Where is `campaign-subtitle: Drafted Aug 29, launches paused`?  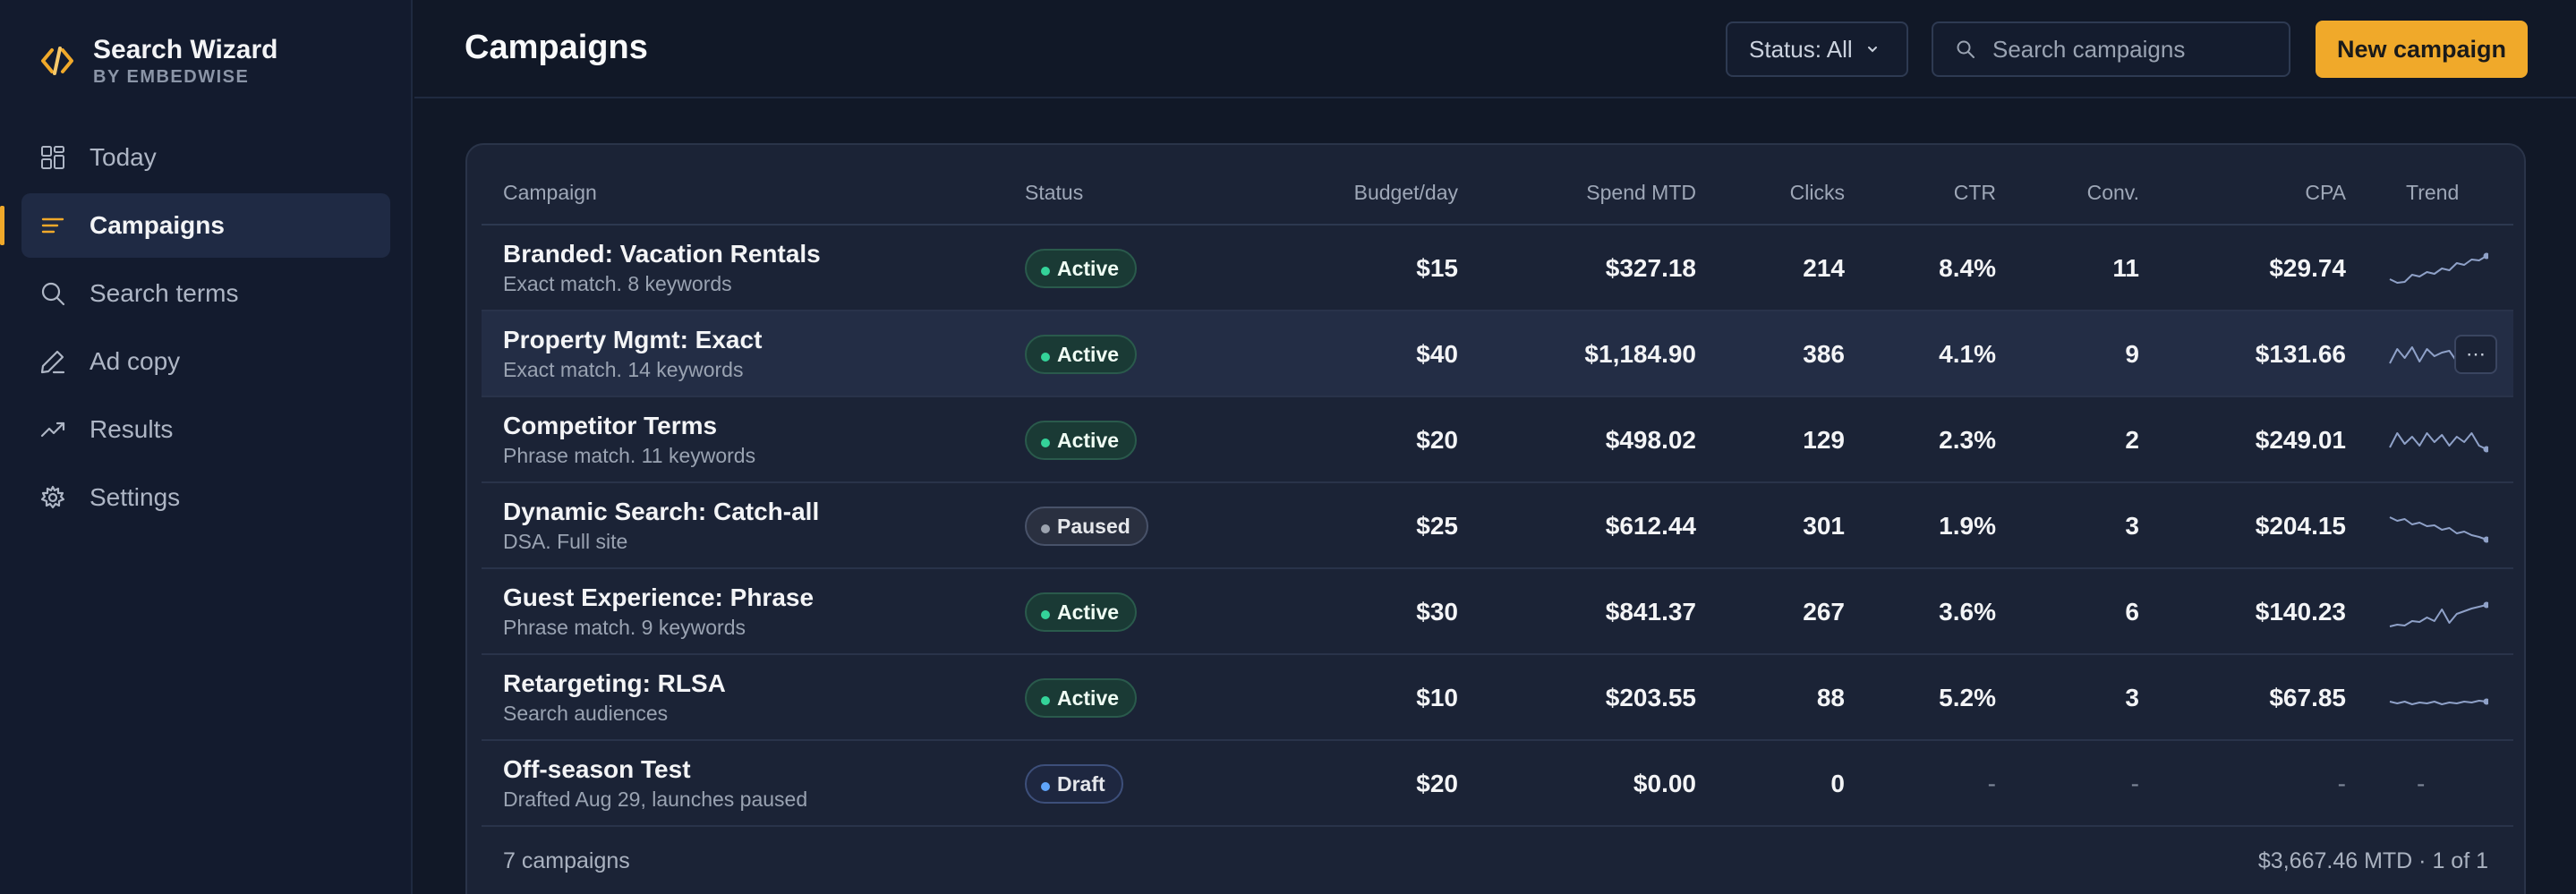 campaign-subtitle: Drafted Aug 29, launches paused is located at coordinates (655, 800).